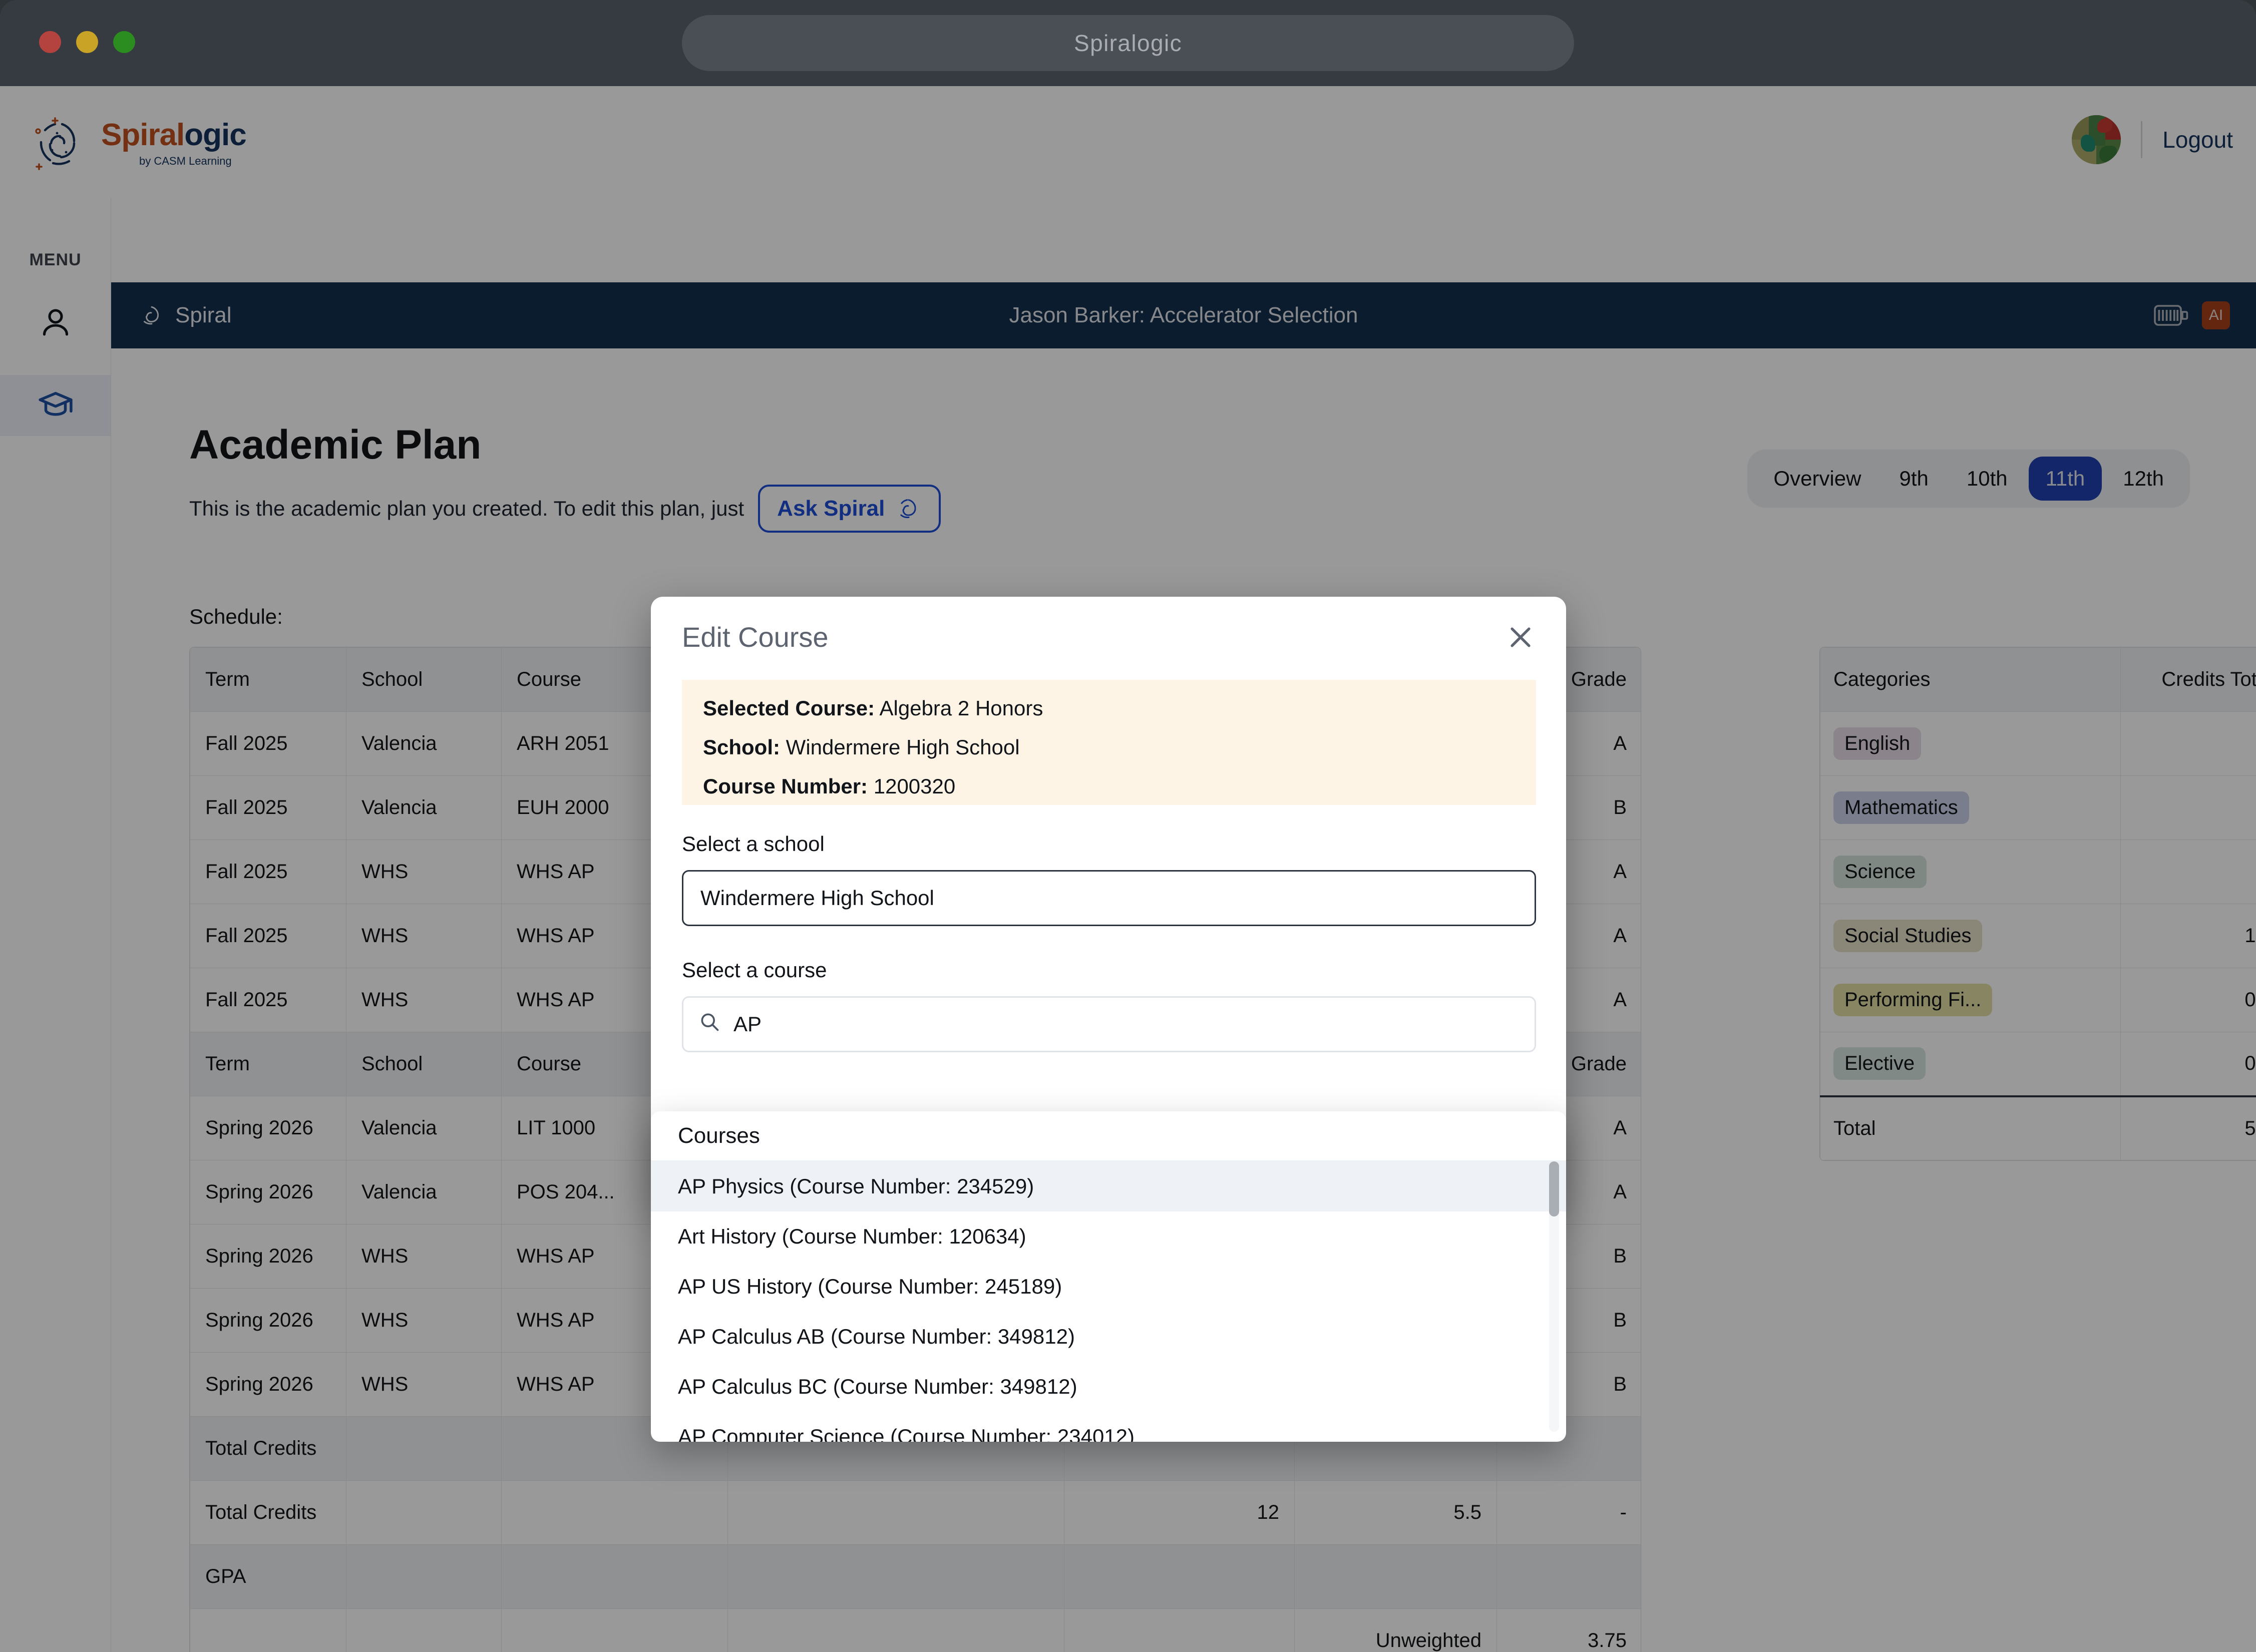 The height and width of the screenshot is (1652, 2256). Describe the element at coordinates (1108, 1387) in the screenshot. I see `dropdown-item: AP Calculus BC (Course Number: 349812)` at that location.